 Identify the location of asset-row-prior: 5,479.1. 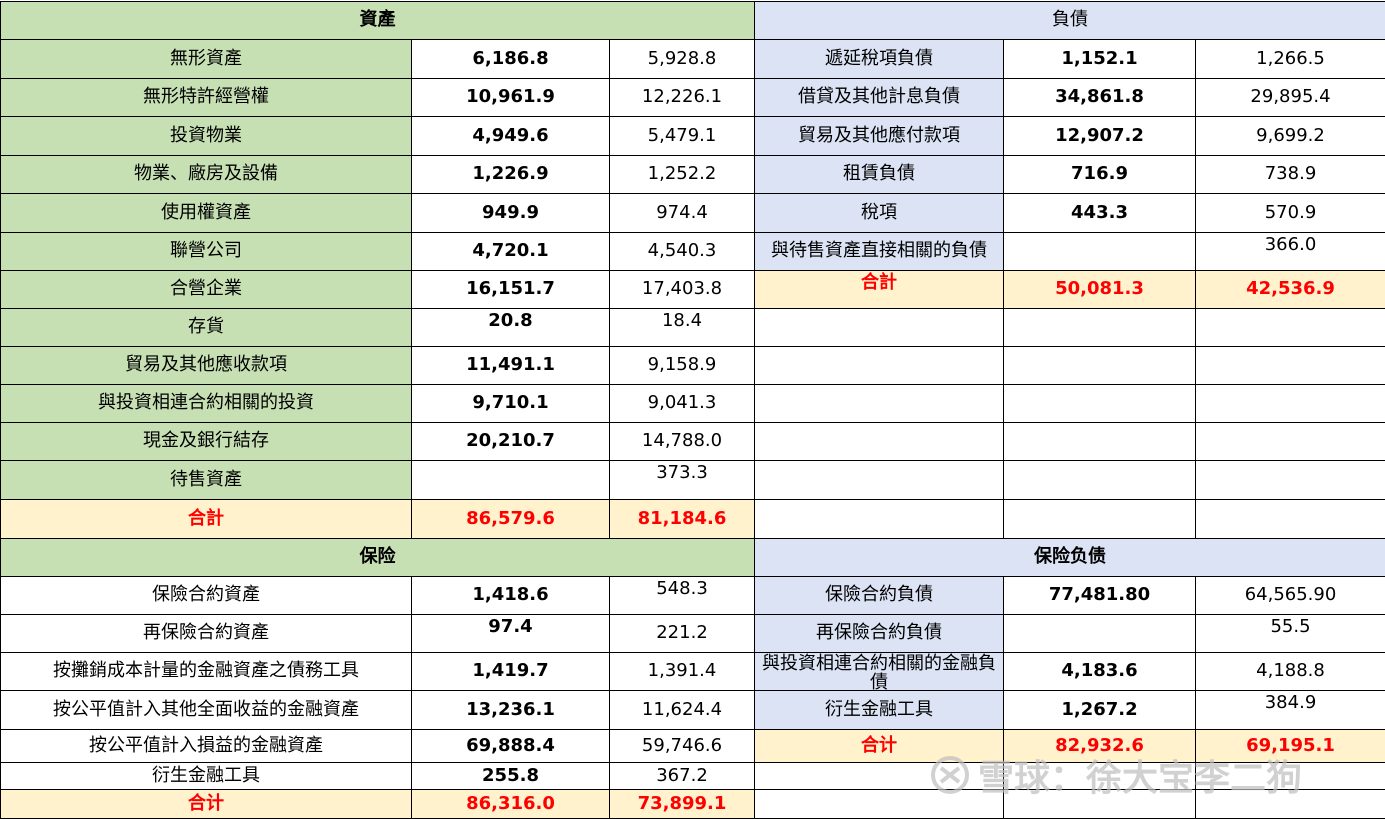
(682, 136).